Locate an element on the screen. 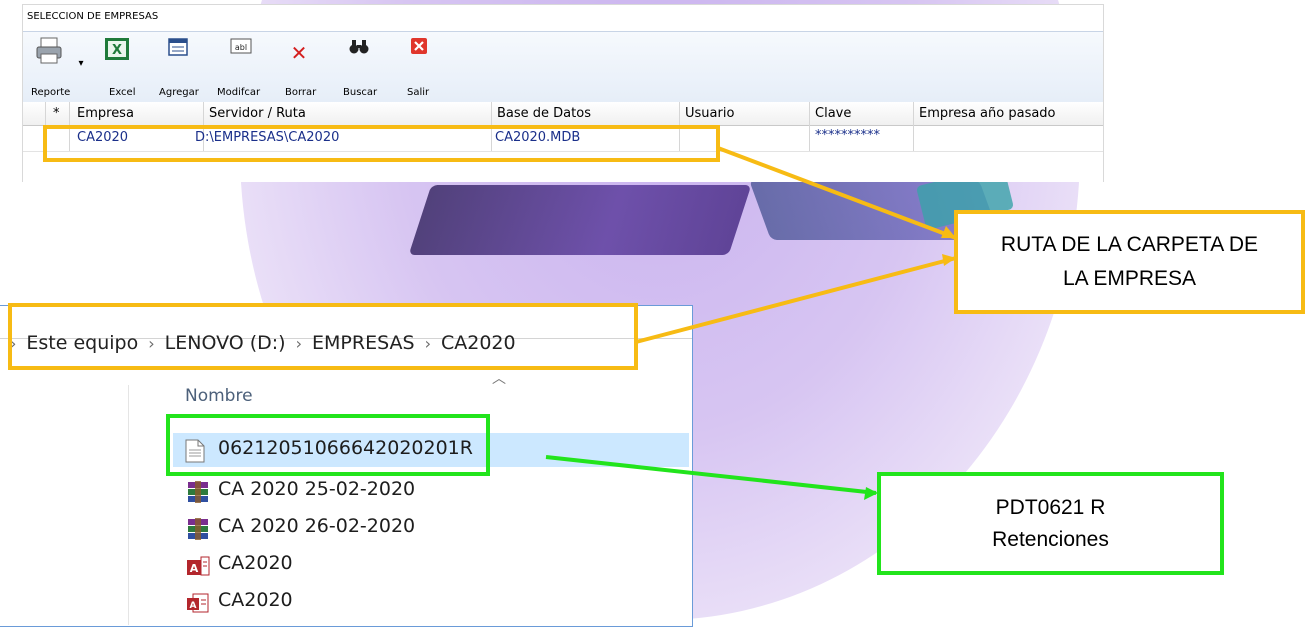  pdt-arrowhead is located at coordinates (871, 493).